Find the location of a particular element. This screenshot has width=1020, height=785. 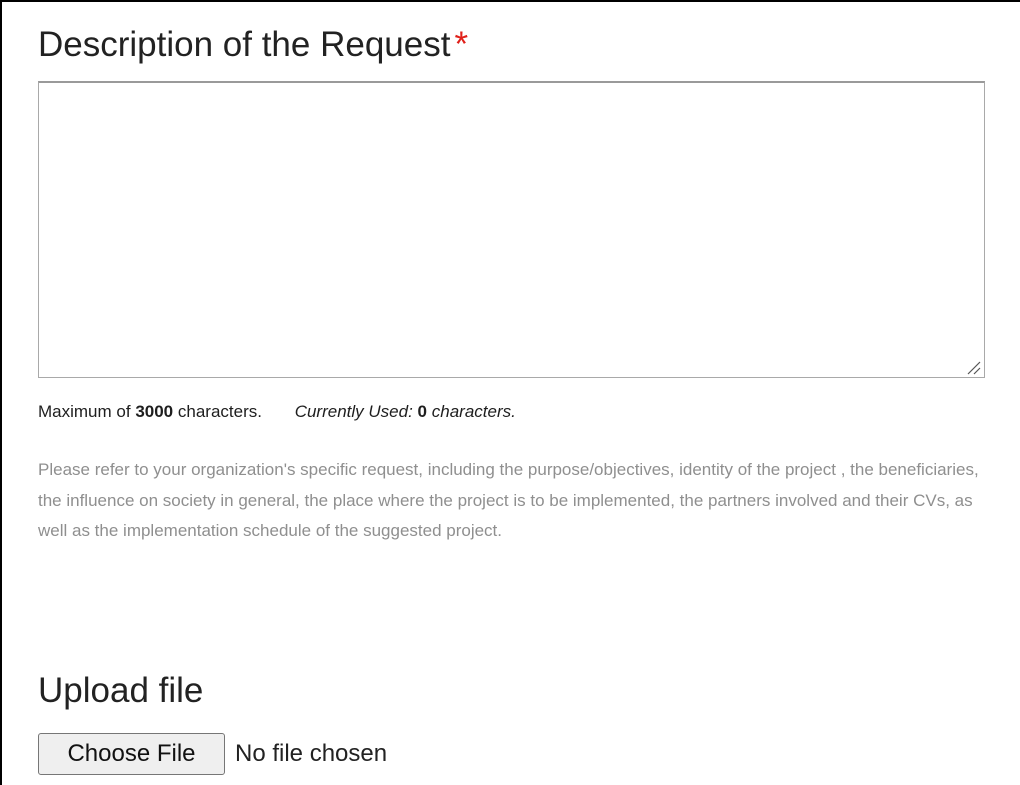

description-heading-label: Description of the Request is located at coordinates (244, 44).